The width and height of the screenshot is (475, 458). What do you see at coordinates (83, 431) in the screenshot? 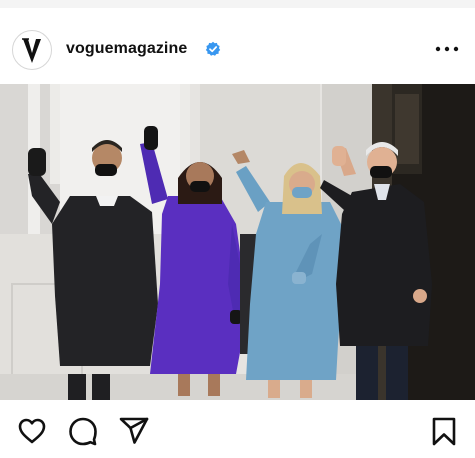
I see `comment-icon` at bounding box center [83, 431].